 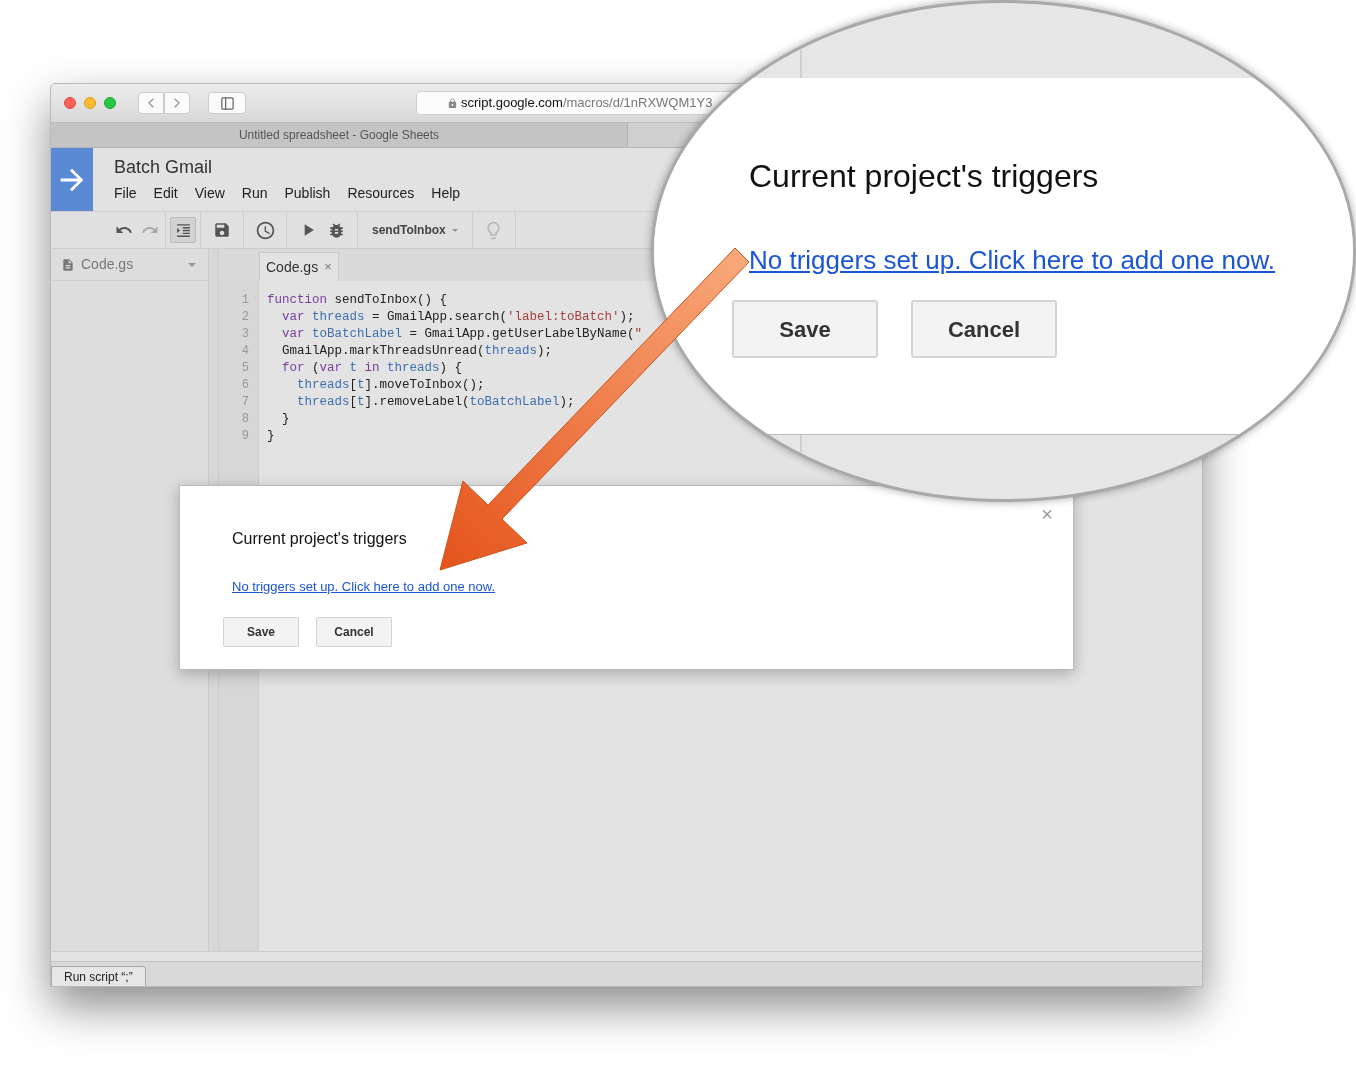 I want to click on menu-item: Help, so click(x=446, y=193).